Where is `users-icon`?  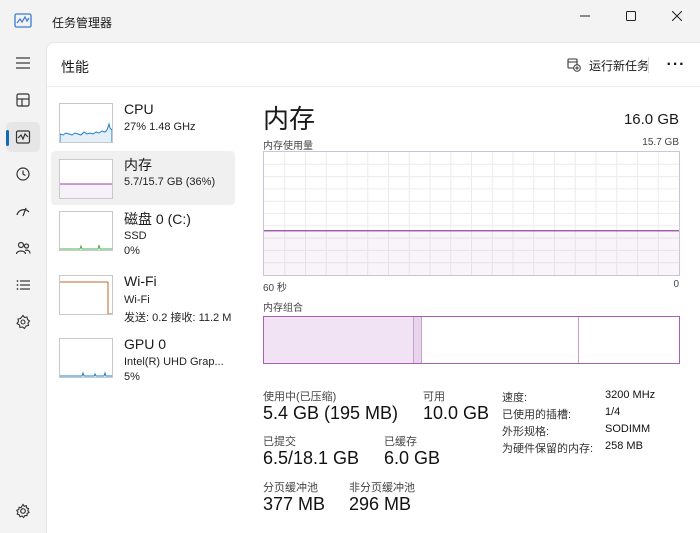 users-icon is located at coordinates (23, 248).